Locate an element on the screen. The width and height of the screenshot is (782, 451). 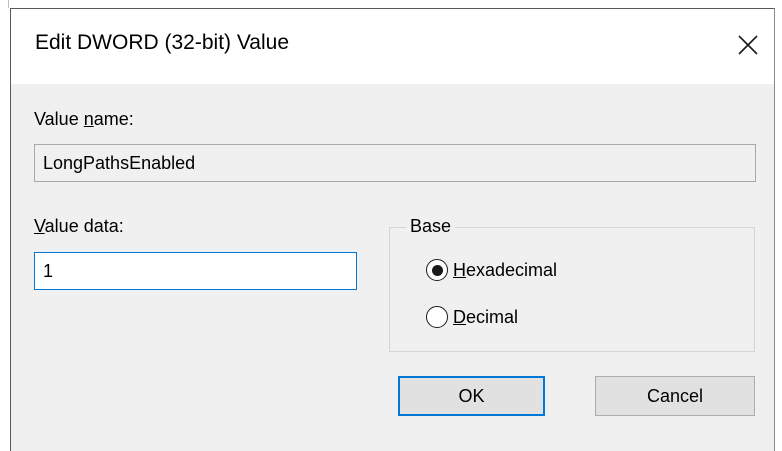
close-icon is located at coordinates (748, 45).